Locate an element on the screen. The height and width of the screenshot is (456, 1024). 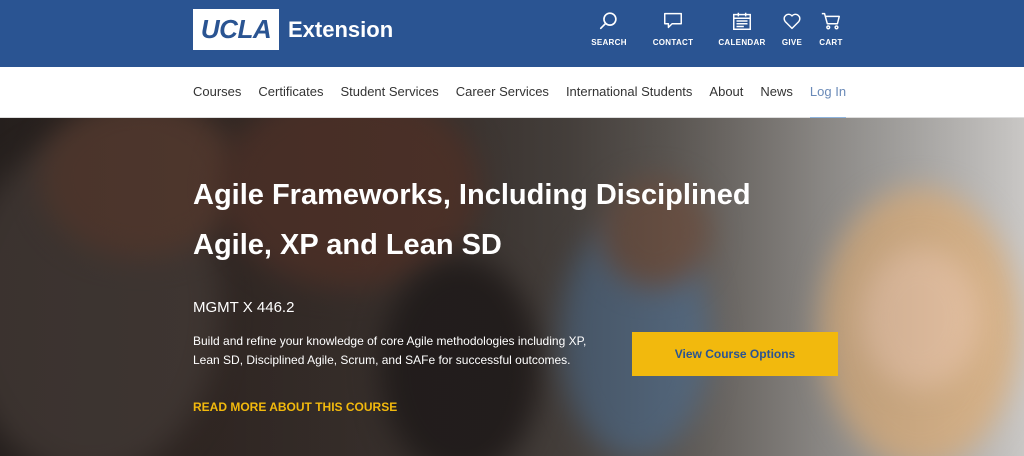
view-course-options-button: View Course Options is located at coordinates (735, 354).